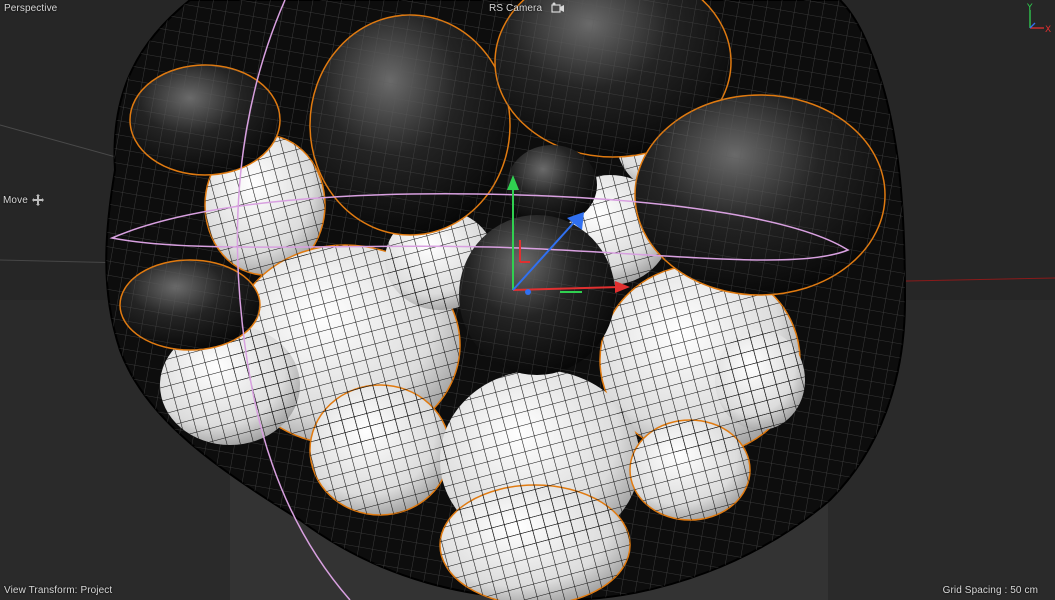 This screenshot has width=1055, height=600. What do you see at coordinates (1048, 29) in the screenshot?
I see `axis-x-label: X` at bounding box center [1048, 29].